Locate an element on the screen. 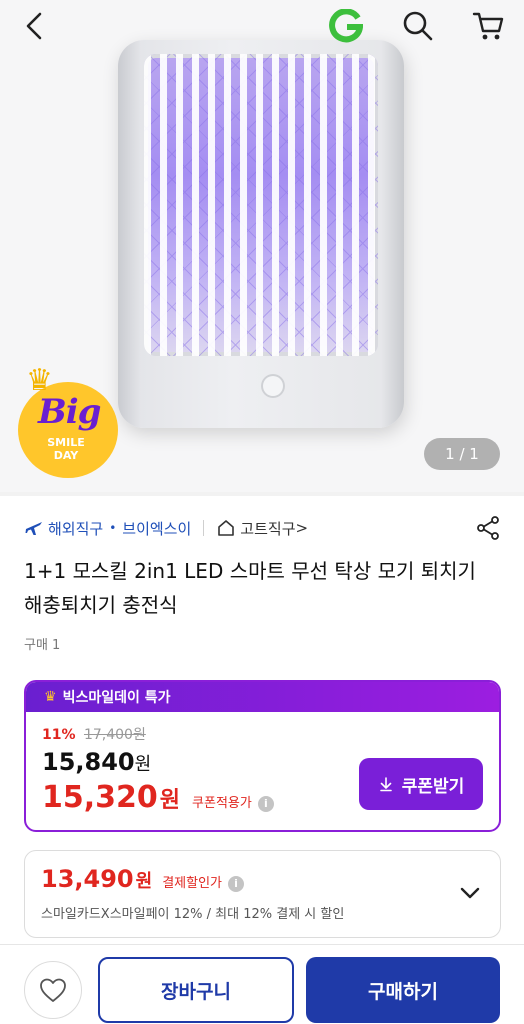  discount-rate: 11% is located at coordinates (59, 735).